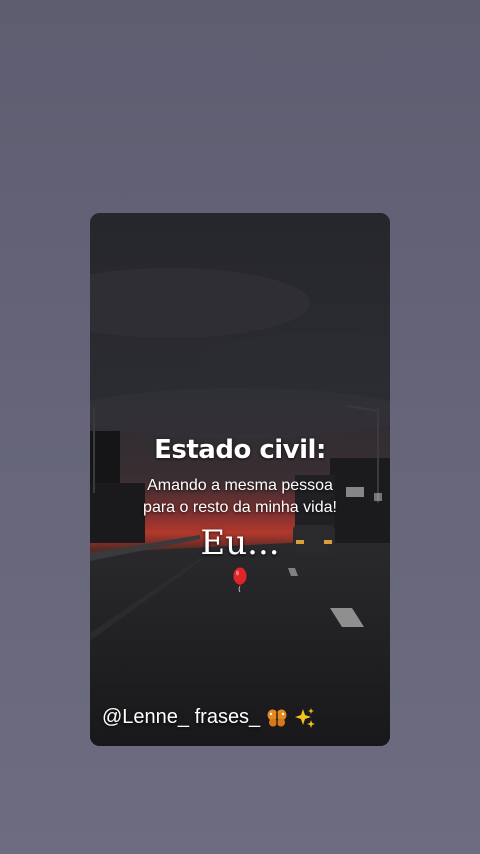 The image size is (480, 854). Describe the element at coordinates (240, 485) in the screenshot. I see `post-subtitle-line-1: Amando a mesma pessoa` at that location.